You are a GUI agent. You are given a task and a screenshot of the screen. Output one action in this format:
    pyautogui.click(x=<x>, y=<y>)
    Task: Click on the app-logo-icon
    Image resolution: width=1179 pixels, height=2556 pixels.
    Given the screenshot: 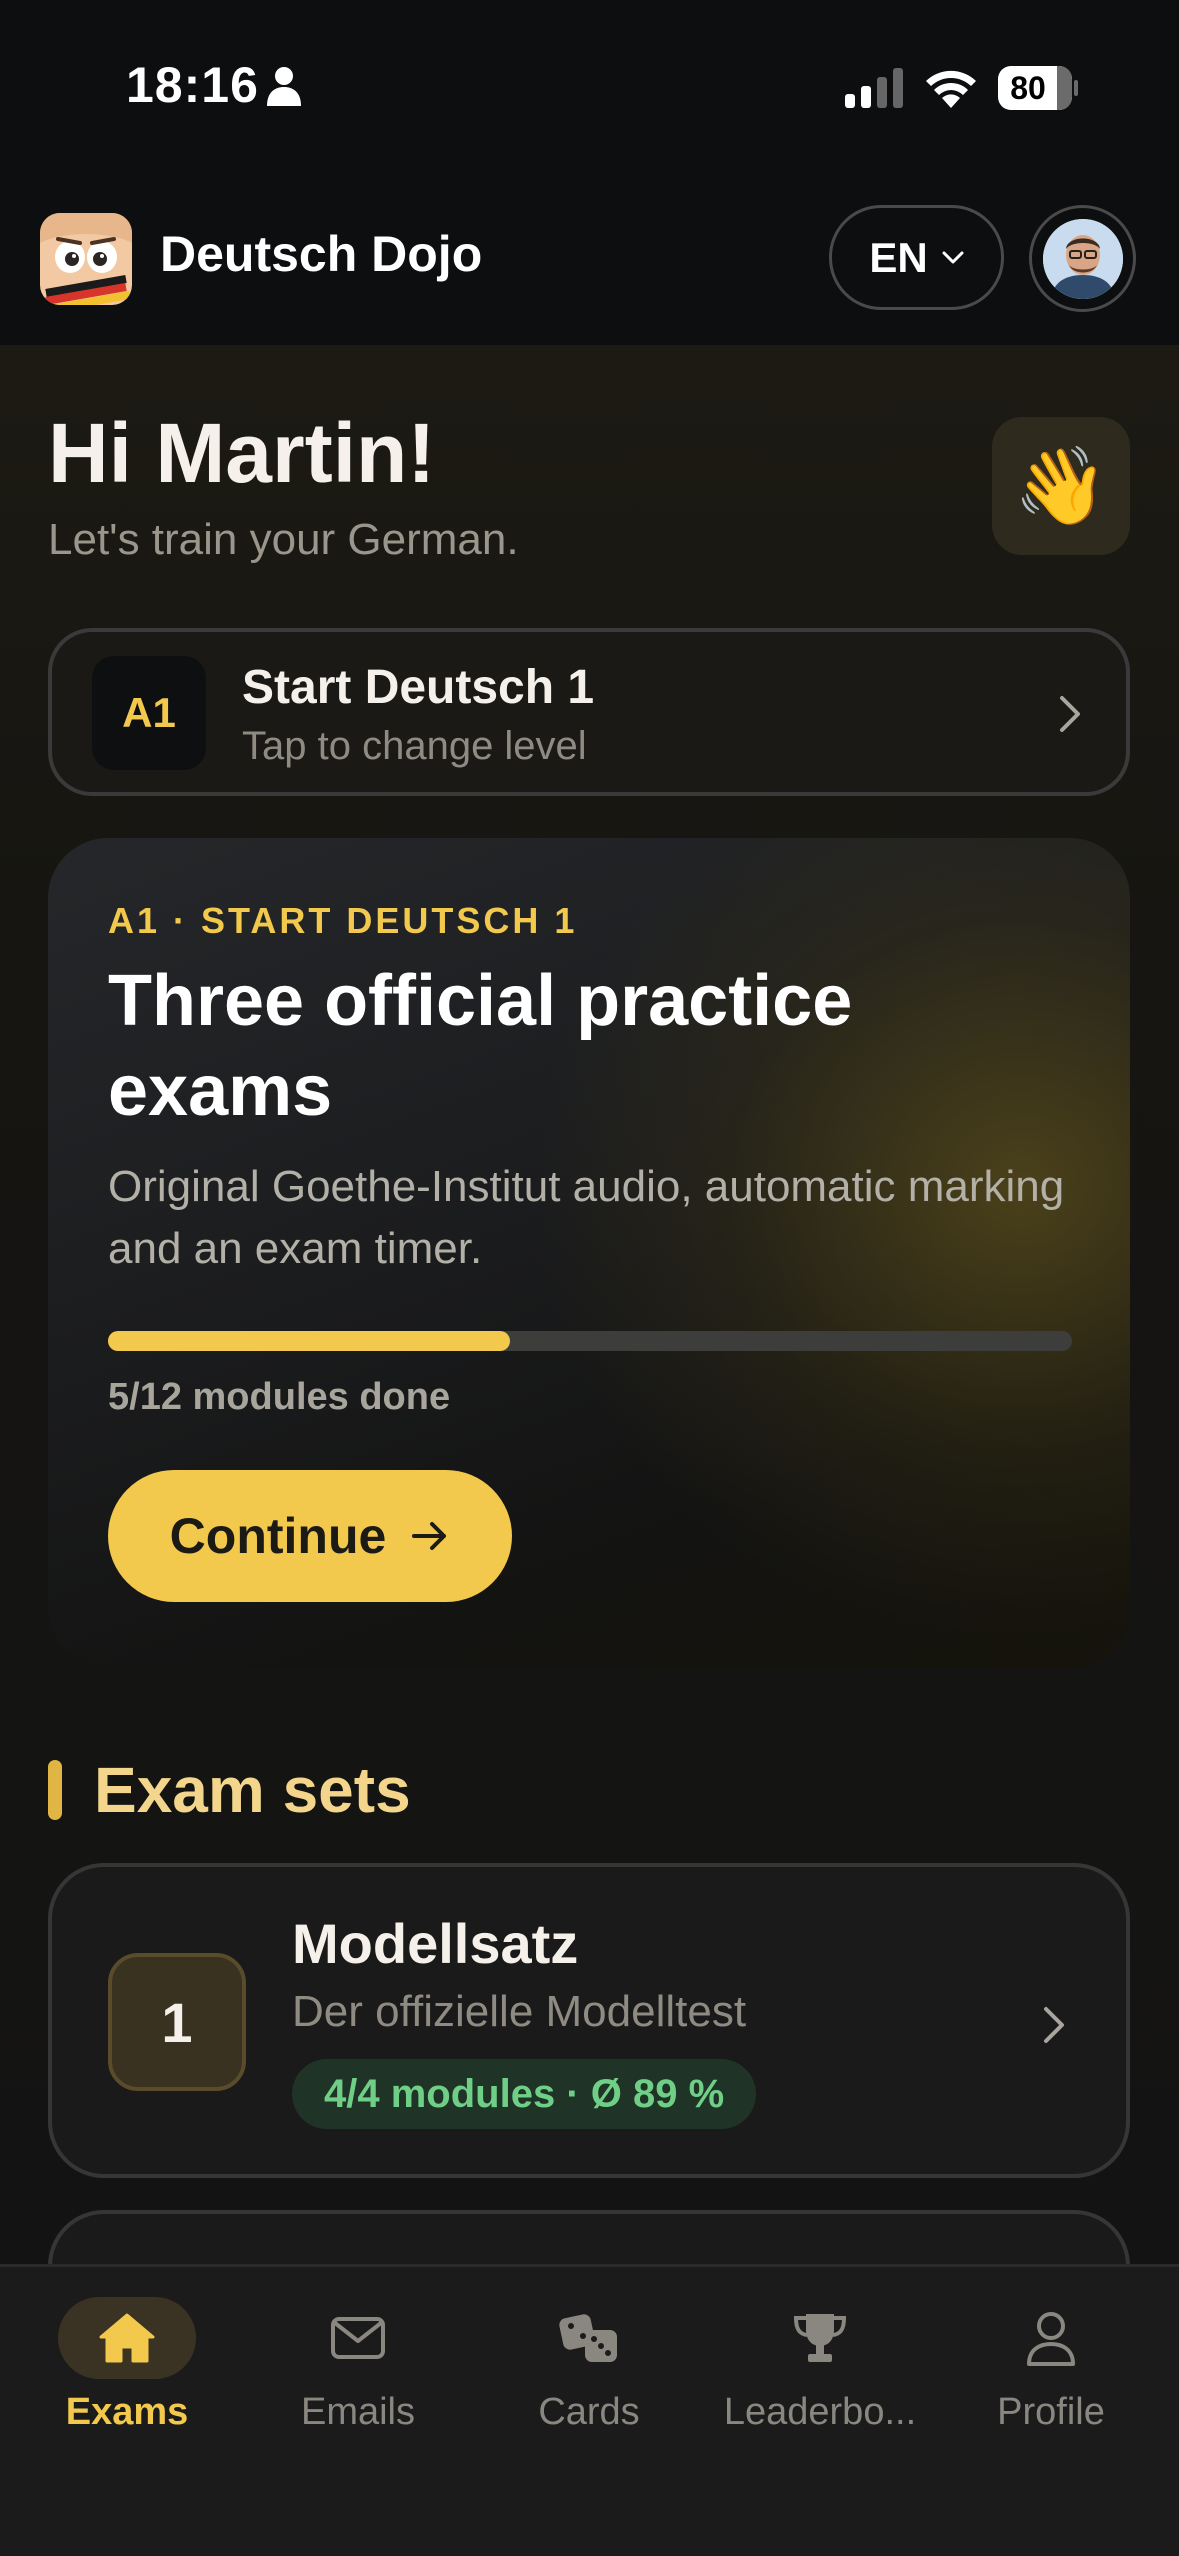 What is the action you would take?
    pyautogui.click(x=86, y=259)
    